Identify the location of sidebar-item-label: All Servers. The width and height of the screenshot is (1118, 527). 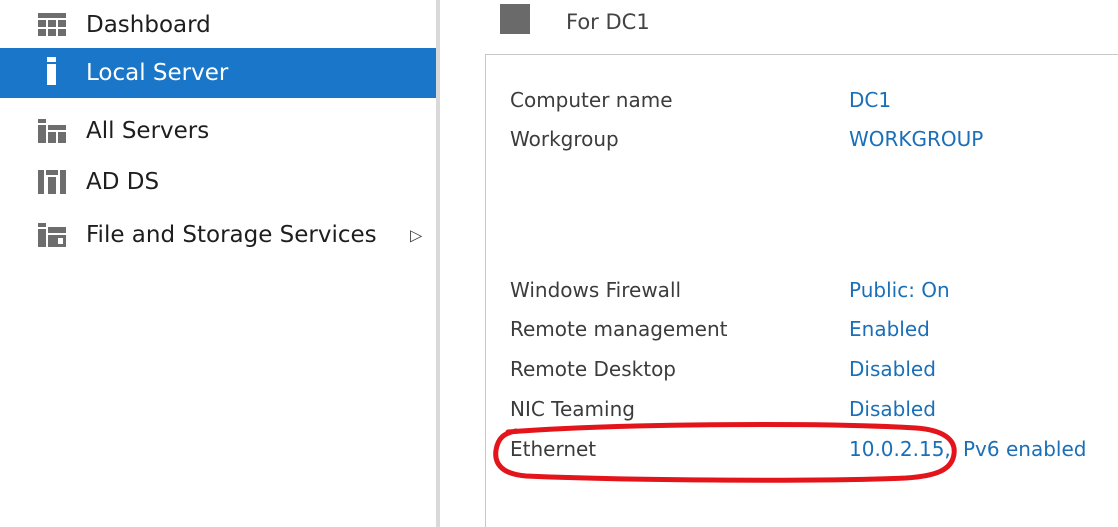
(148, 131).